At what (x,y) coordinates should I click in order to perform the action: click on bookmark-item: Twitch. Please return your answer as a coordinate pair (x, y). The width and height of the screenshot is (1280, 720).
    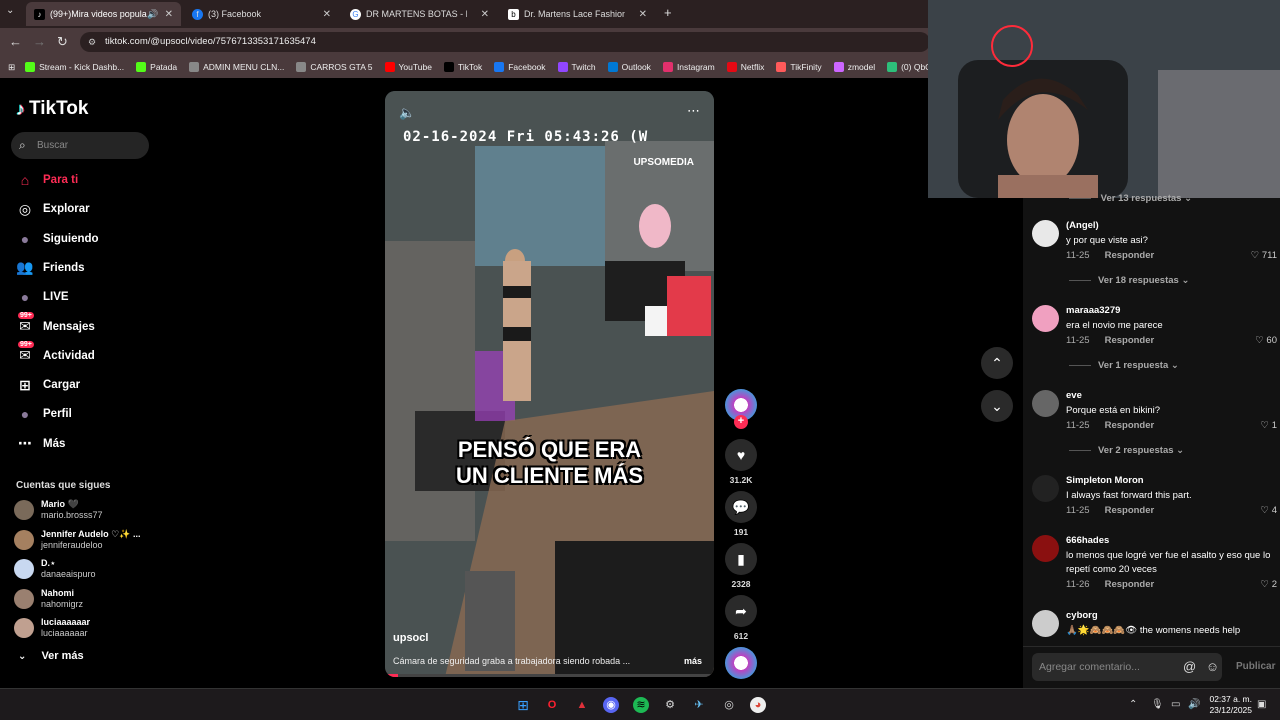
    Looking at the image, I should click on (576, 67).